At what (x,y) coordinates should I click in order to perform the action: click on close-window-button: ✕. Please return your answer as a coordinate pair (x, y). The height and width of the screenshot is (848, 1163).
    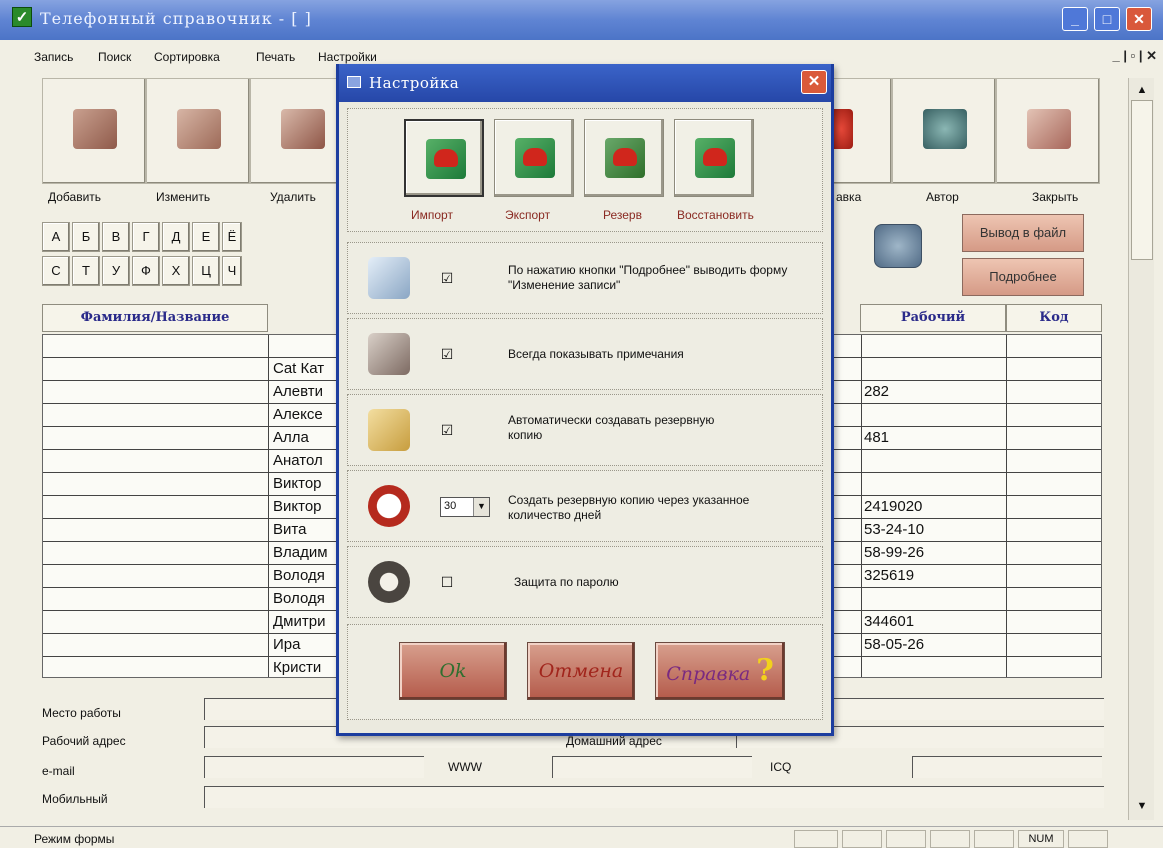
    Looking at the image, I should click on (1139, 19).